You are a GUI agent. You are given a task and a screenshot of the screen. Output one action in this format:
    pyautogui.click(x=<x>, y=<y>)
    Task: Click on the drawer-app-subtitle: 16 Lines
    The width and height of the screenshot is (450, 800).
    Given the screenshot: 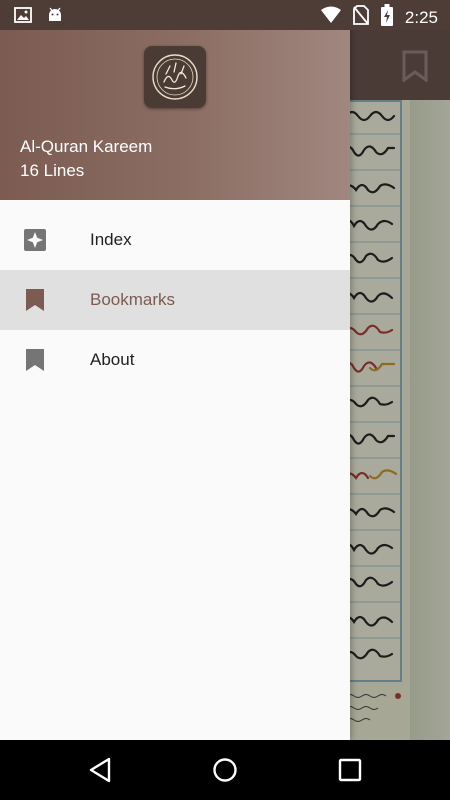 What is the action you would take?
    pyautogui.click(x=52, y=170)
    